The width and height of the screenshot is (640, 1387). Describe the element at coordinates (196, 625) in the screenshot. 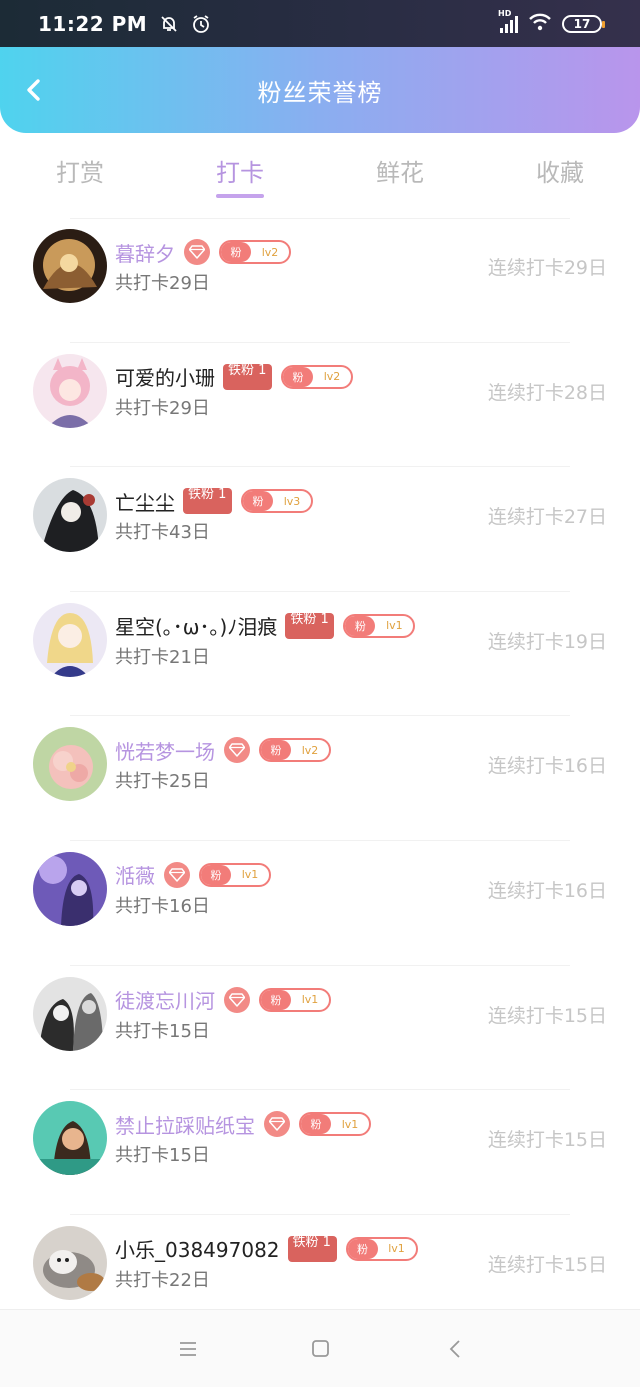

I see `user-name: 星空(｡･ω･｡)ﾉ泪痕` at that location.